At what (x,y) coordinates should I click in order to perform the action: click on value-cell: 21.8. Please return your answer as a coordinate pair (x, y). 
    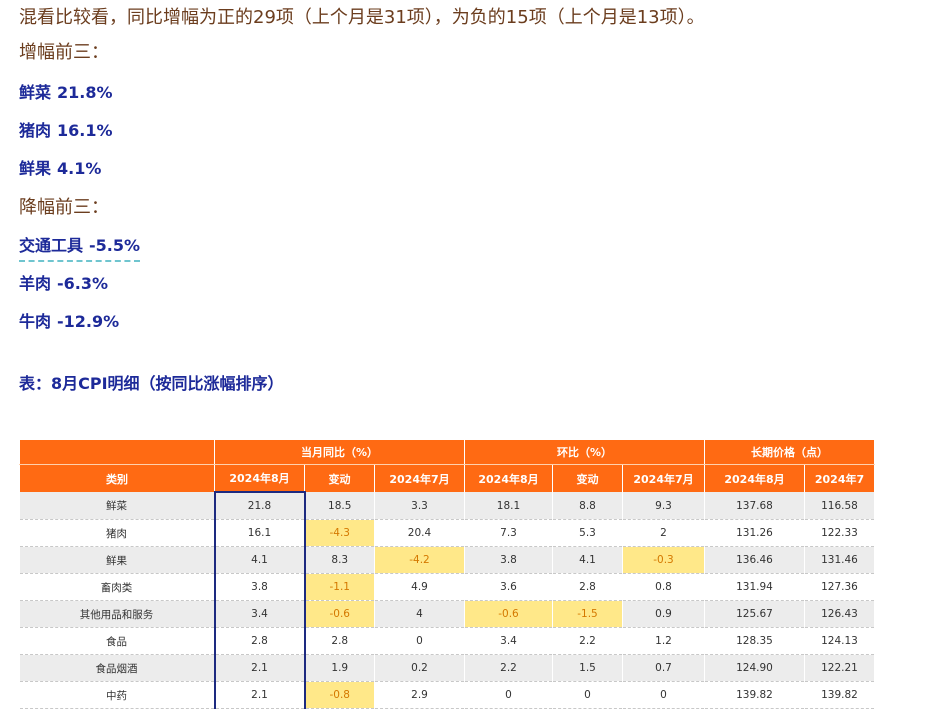
    Looking at the image, I should click on (259, 505).